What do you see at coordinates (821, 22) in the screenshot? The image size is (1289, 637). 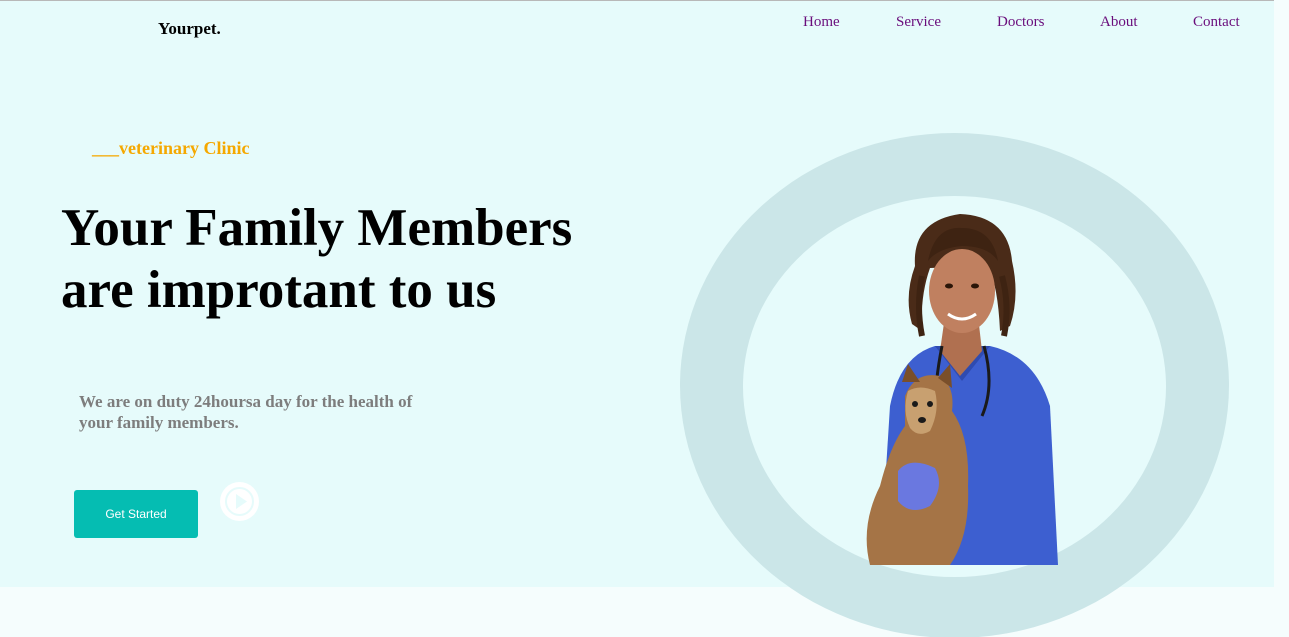 I see `nav-home: Home` at bounding box center [821, 22].